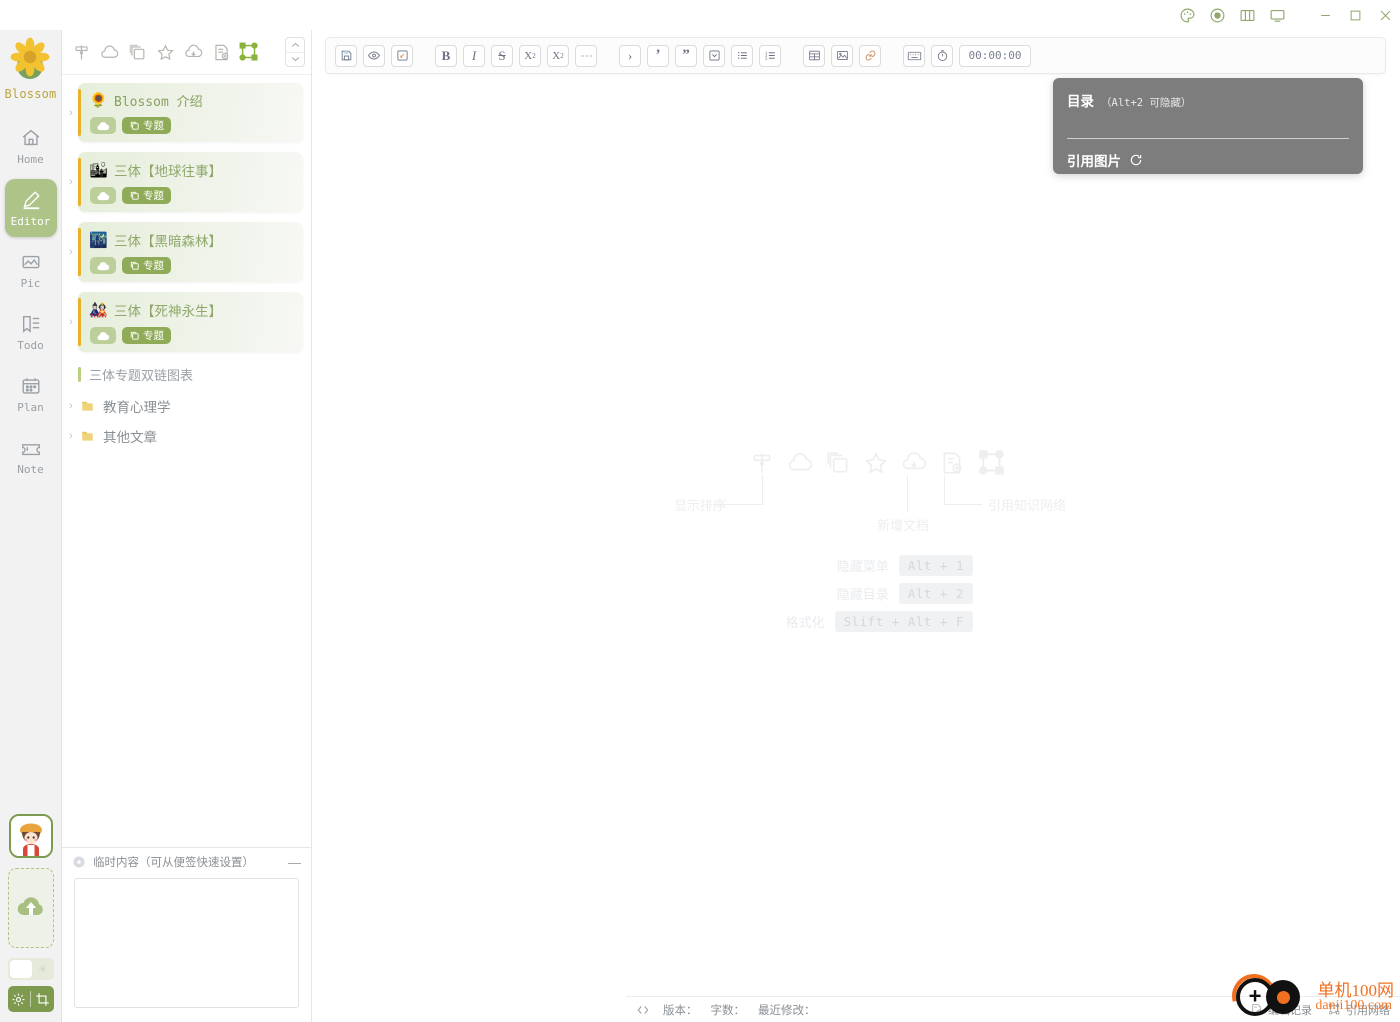 Image resolution: width=1400 pixels, height=1022 pixels. I want to click on ordered-list-button: 1 2 3, so click(770, 55).